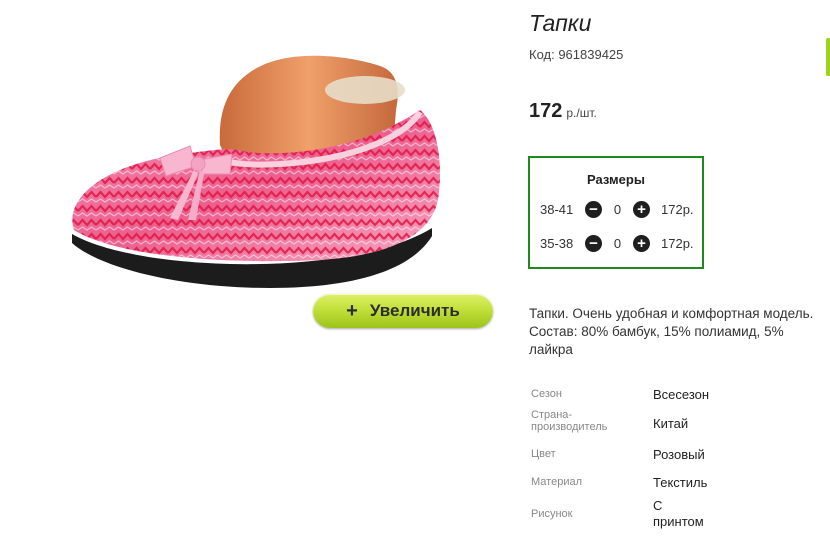  What do you see at coordinates (552, 514) in the screenshot?
I see `attribute-label: Рисунок` at bounding box center [552, 514].